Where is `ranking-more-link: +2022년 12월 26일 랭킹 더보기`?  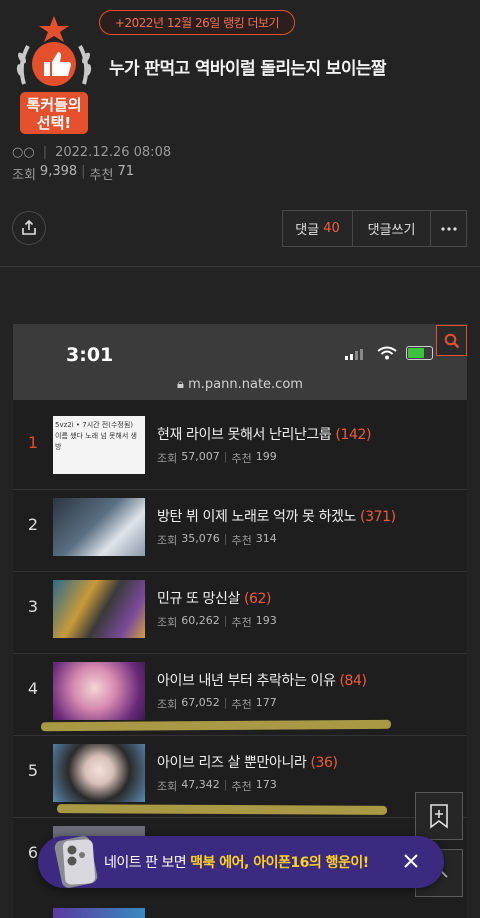 ranking-more-link: +2022년 12월 26일 랭킹 더보기 is located at coordinates (197, 22).